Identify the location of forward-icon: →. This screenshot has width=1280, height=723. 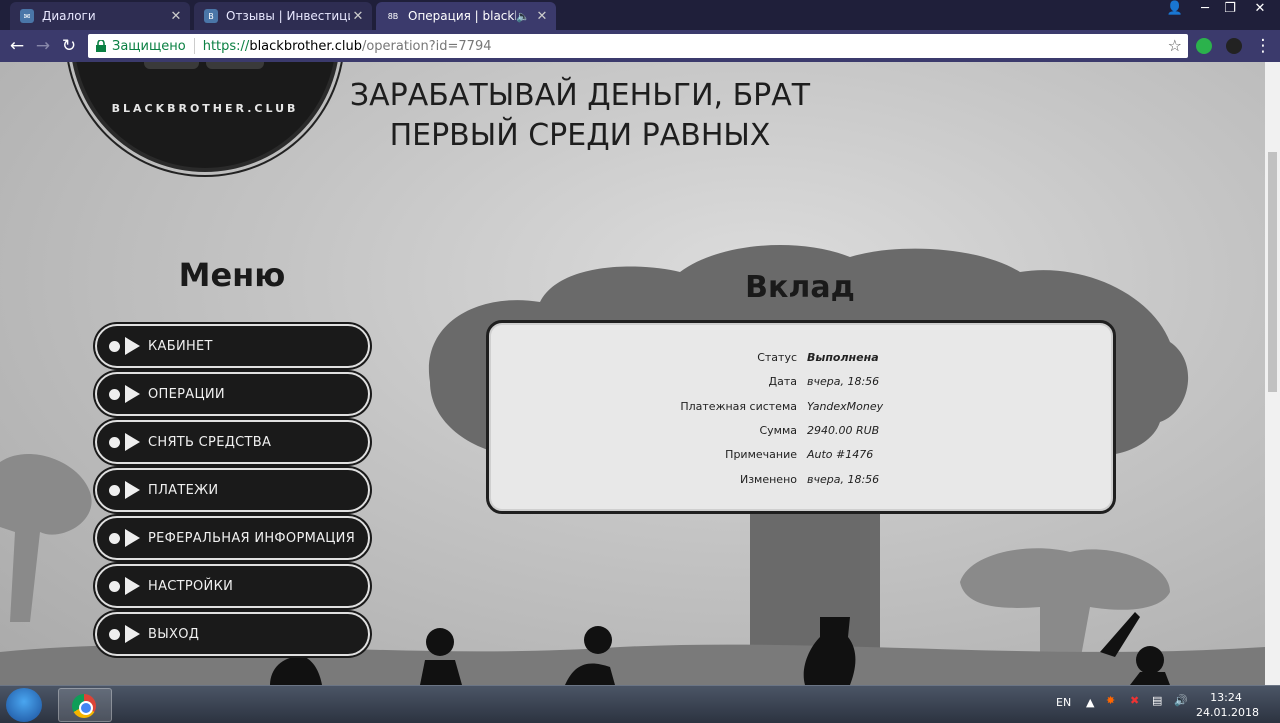
(43, 46).